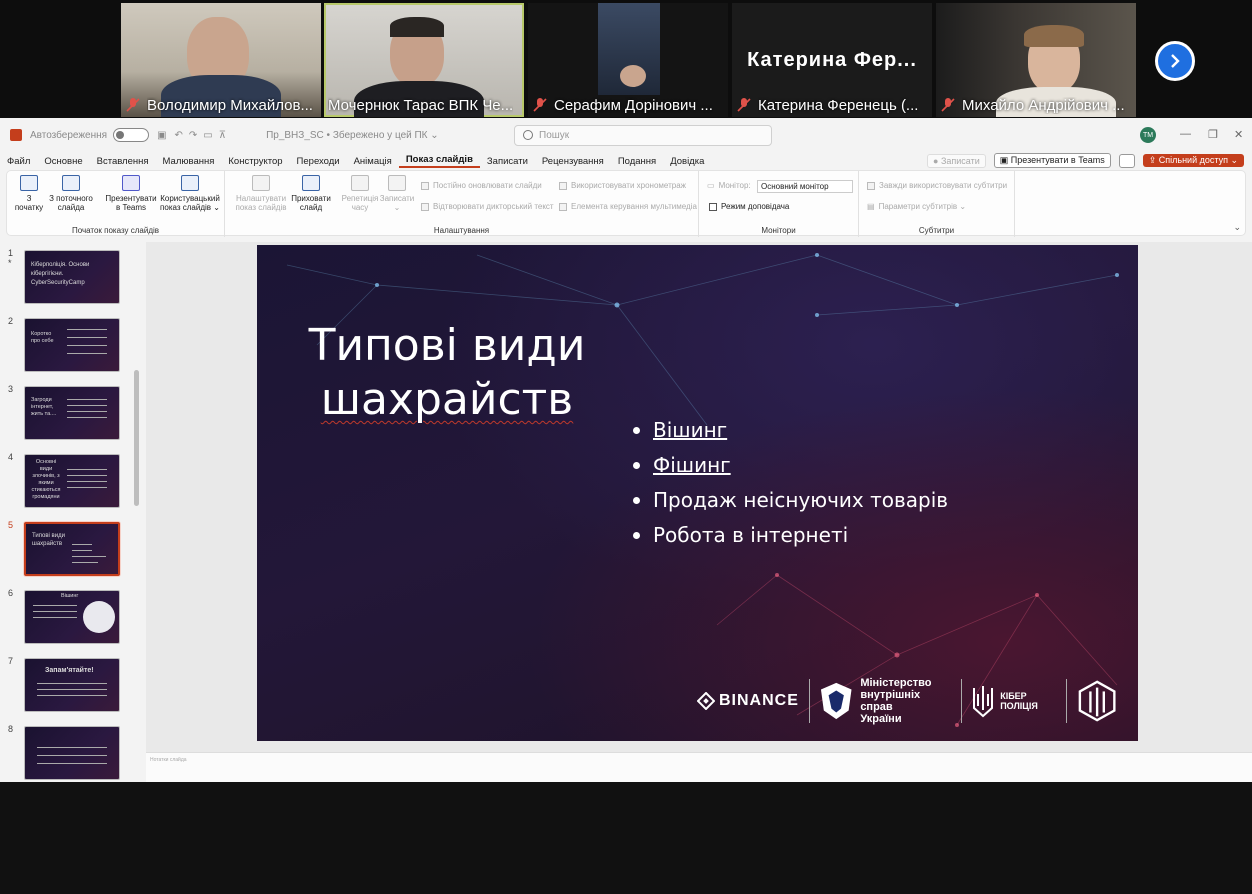 The width and height of the screenshot is (1252, 894). What do you see at coordinates (1019, 701) in the screenshot?
I see `cyberpolice-logo-text: КІБЕР ПОЛІЦІЯ` at bounding box center [1019, 701].